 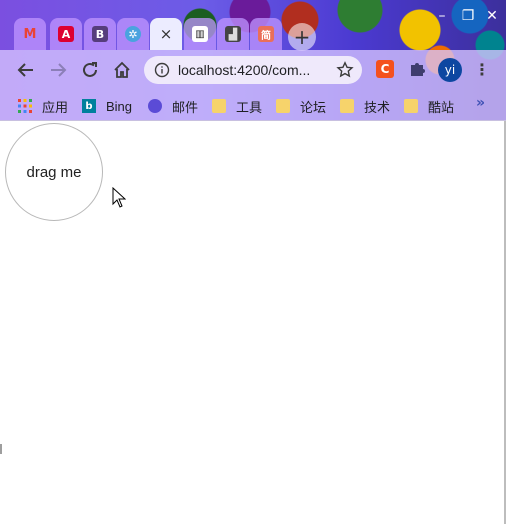 I want to click on reload-icon, so click(x=90, y=69).